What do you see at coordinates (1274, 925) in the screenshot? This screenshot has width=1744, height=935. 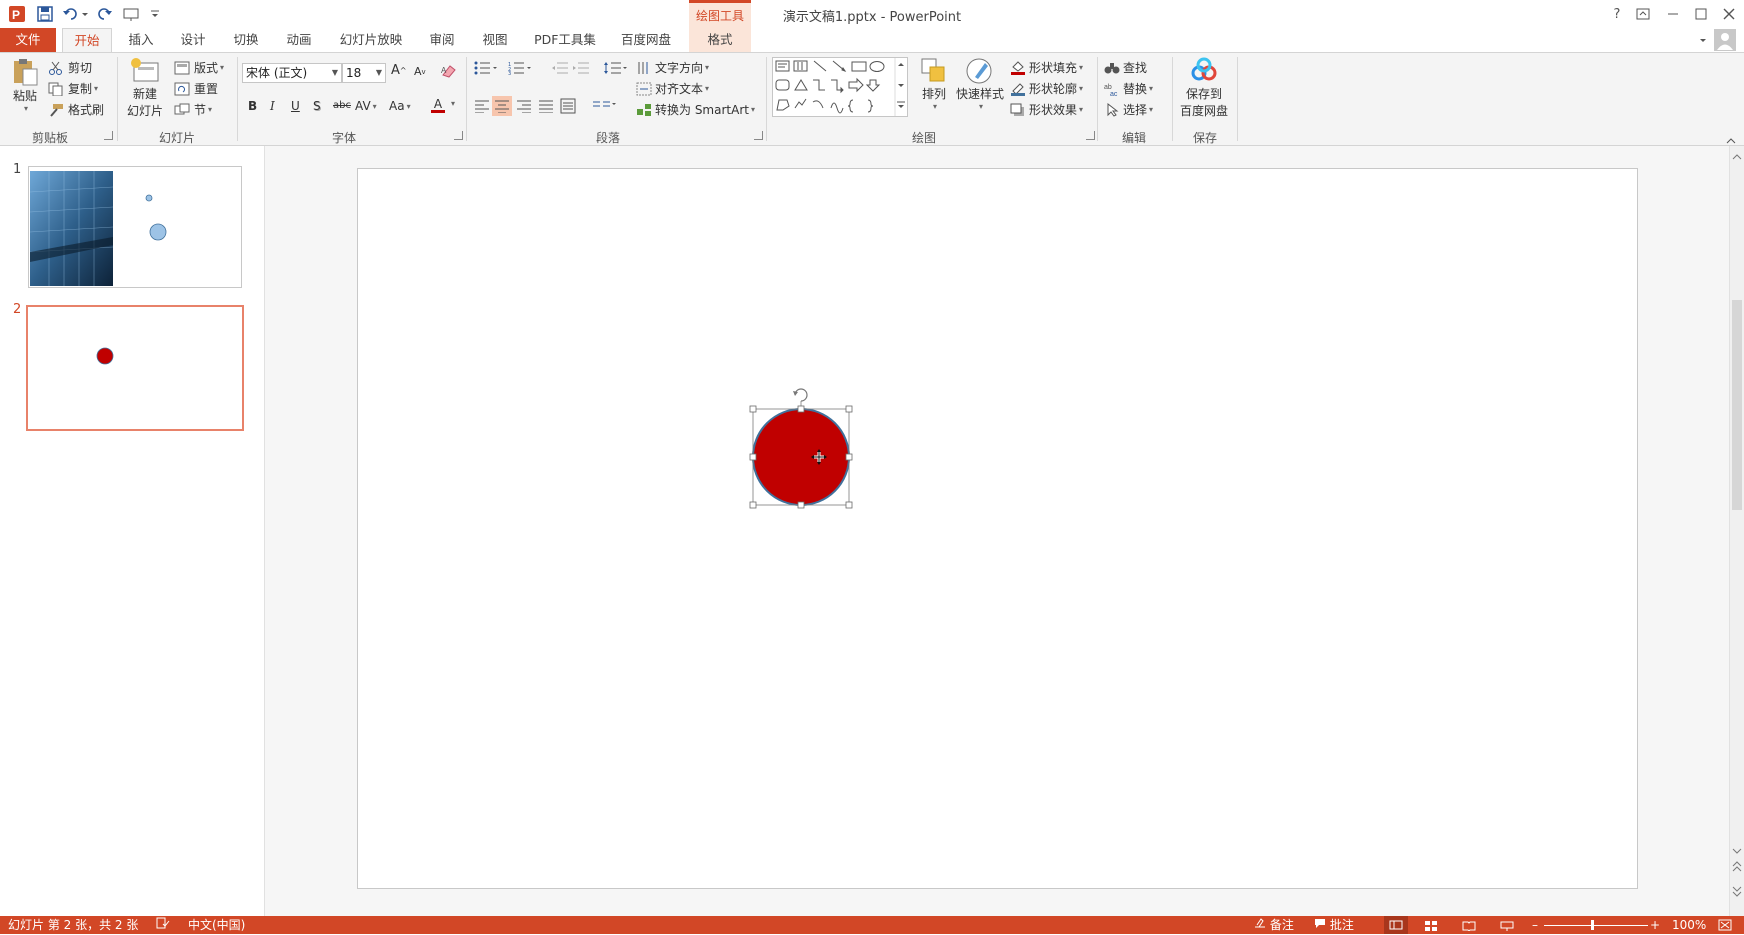 I see `notes-button: 备注` at bounding box center [1274, 925].